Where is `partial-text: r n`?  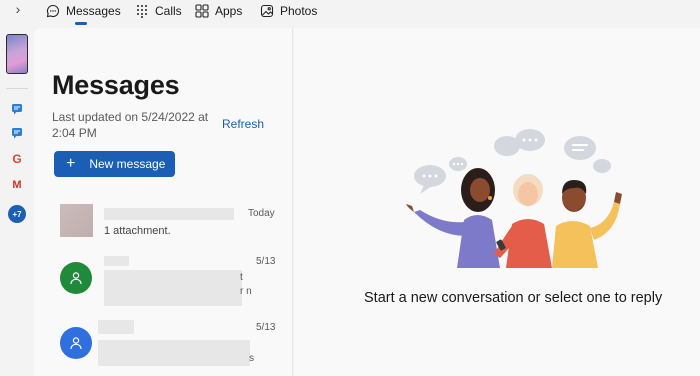 partial-text: r n is located at coordinates (246, 291).